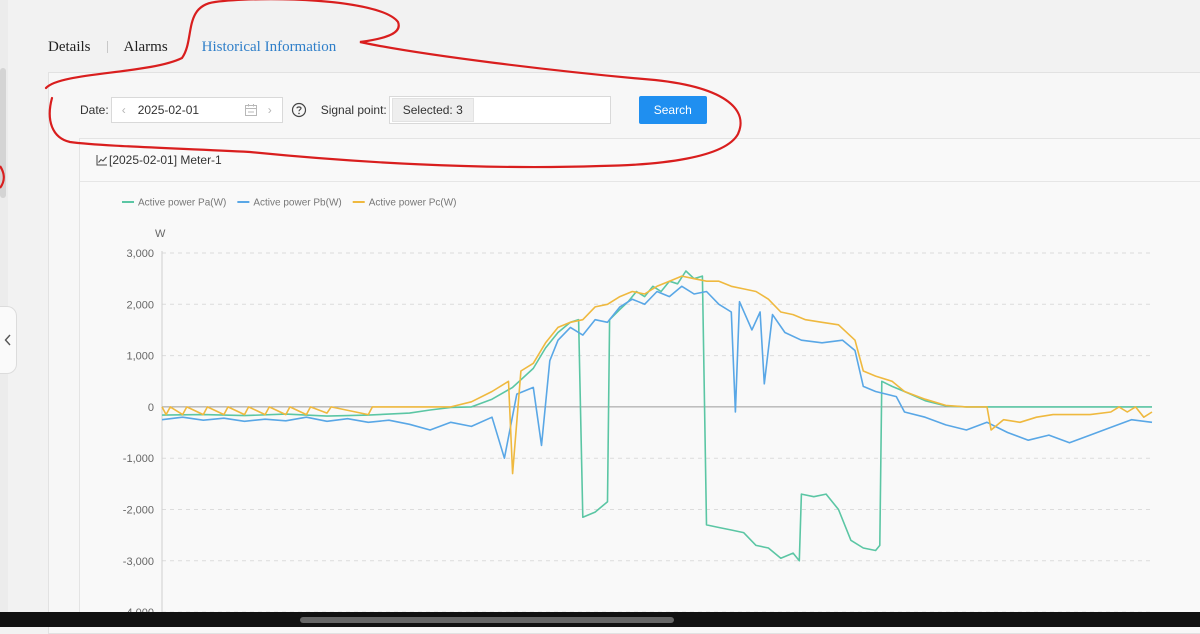 The width and height of the screenshot is (1200, 634). Describe the element at coordinates (251, 110) in the screenshot. I see `calendar-icon` at that location.